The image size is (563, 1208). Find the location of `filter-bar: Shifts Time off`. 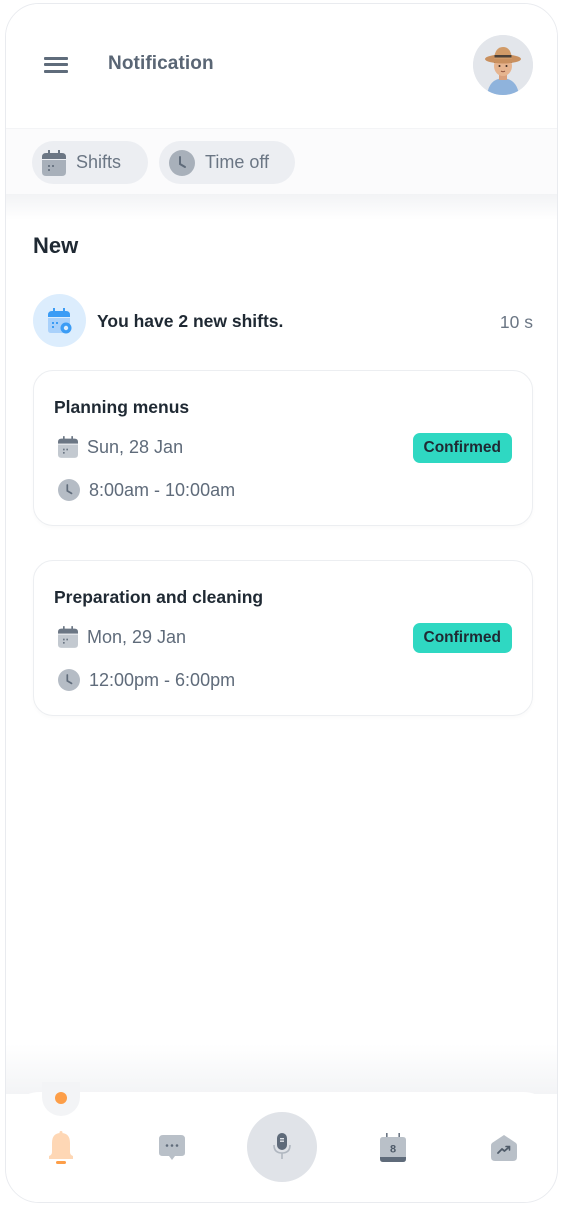

filter-bar: Shifts Time off is located at coordinates (281, 161).